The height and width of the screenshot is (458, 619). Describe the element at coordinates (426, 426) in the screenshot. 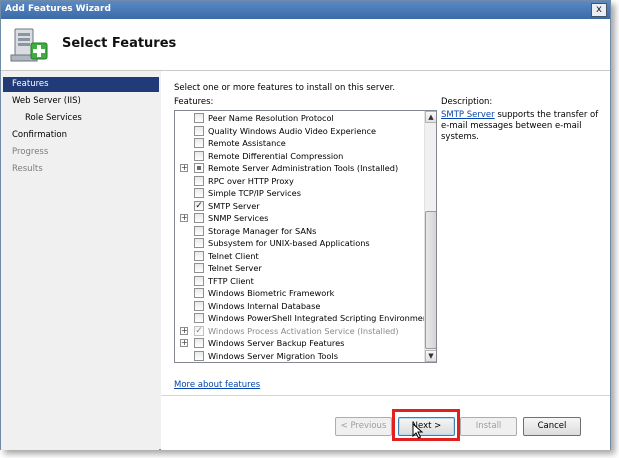

I see `next-button: Next >` at that location.